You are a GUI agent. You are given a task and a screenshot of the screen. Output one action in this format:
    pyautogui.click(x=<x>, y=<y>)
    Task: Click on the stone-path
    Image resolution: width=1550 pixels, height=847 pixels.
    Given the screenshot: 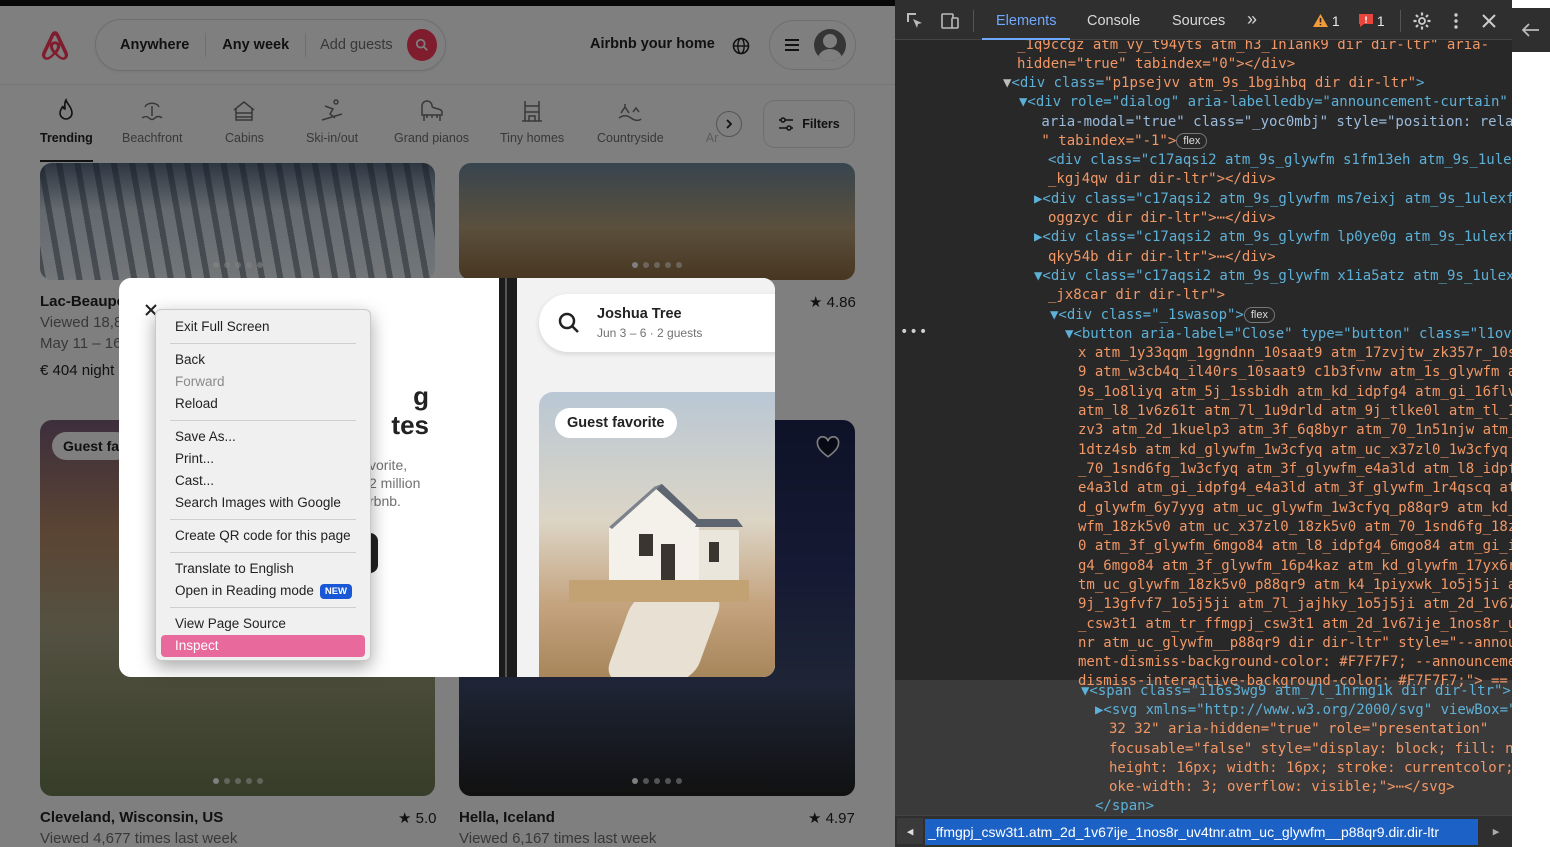 What is the action you would take?
    pyautogui.click(x=664, y=634)
    